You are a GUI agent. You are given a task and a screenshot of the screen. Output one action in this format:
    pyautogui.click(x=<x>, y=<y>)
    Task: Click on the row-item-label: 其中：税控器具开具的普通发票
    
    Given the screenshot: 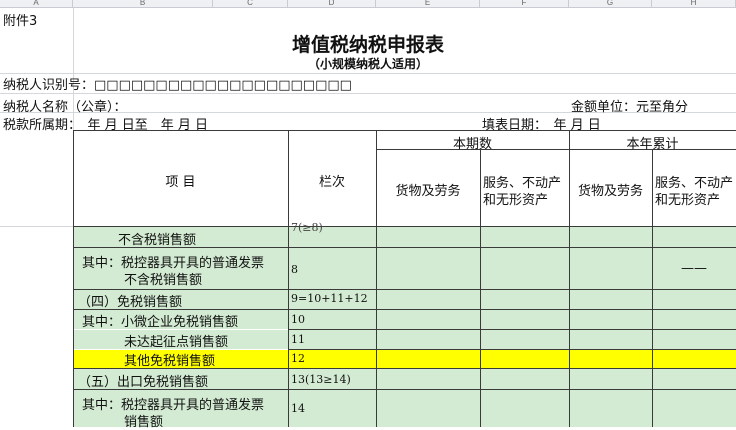 What is the action you would take?
    pyautogui.click(x=173, y=405)
    